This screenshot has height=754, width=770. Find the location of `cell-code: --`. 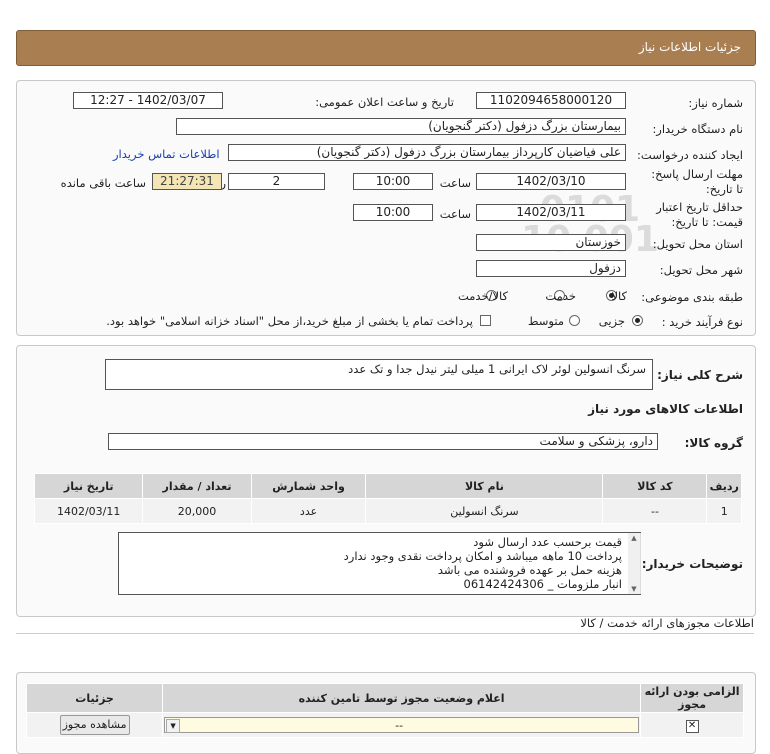

cell-code: -- is located at coordinates (655, 511).